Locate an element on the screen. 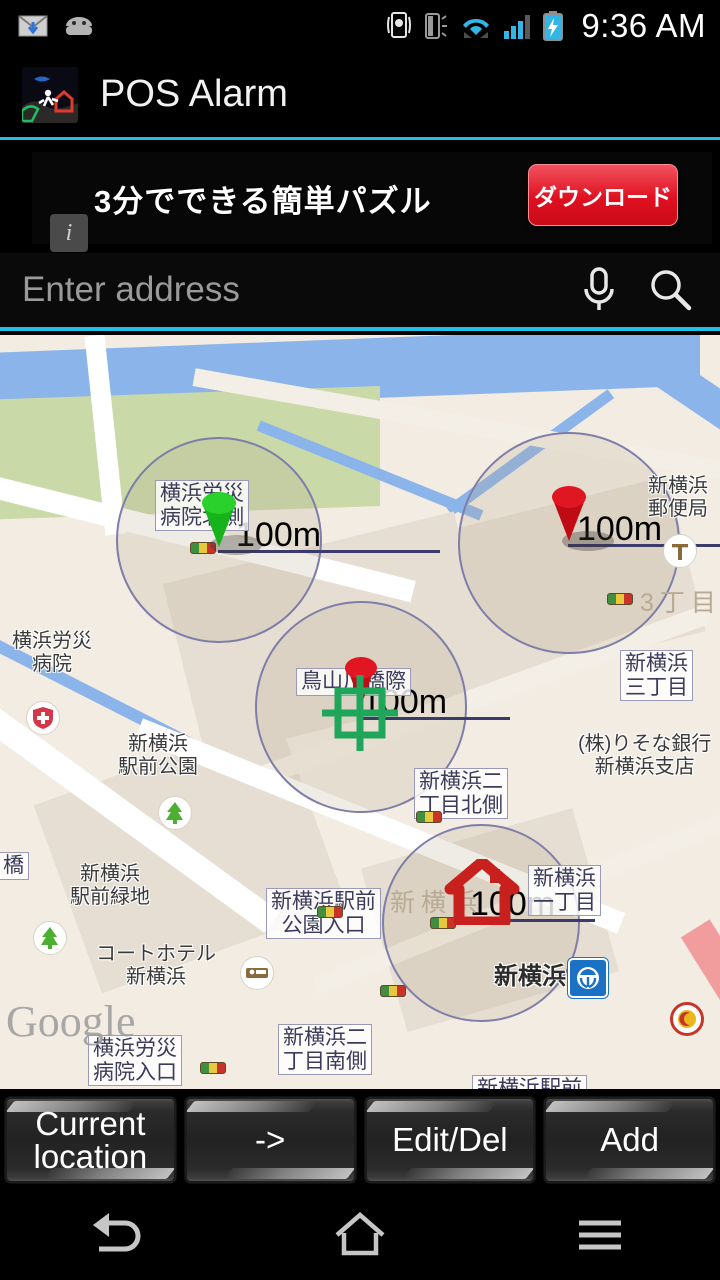 The width and height of the screenshot is (720, 1280). add-button: Add is located at coordinates (629, 1139).